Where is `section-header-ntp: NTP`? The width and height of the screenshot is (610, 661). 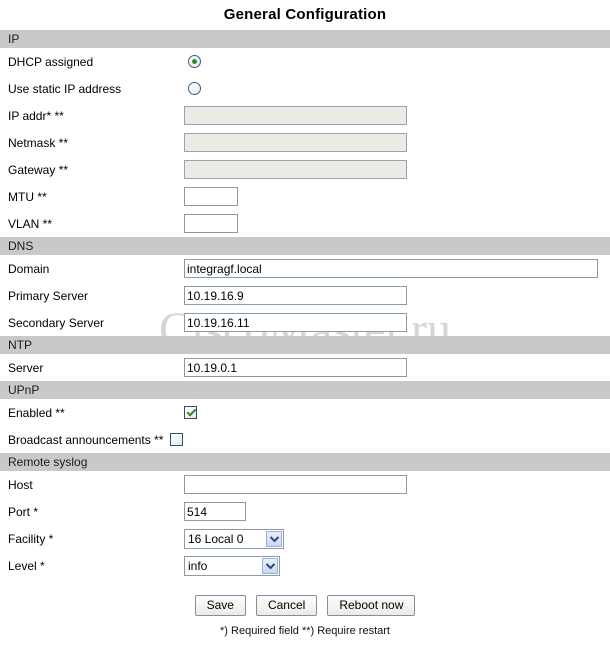
section-header-ntp: NTP is located at coordinates (305, 345).